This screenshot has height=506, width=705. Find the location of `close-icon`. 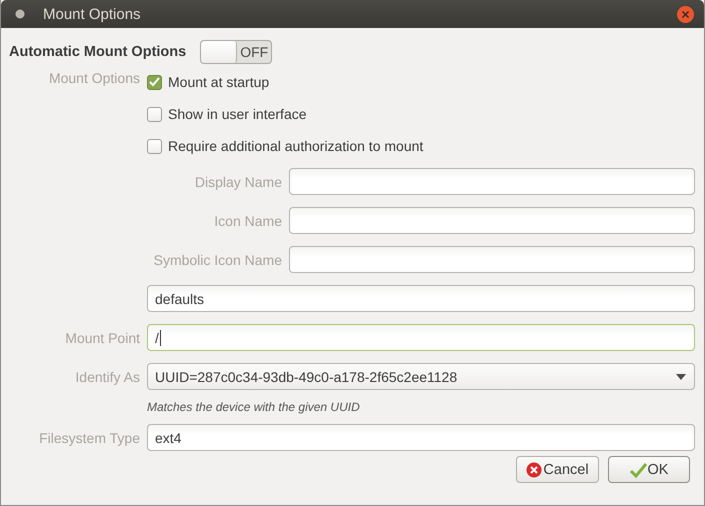

close-icon is located at coordinates (685, 14).